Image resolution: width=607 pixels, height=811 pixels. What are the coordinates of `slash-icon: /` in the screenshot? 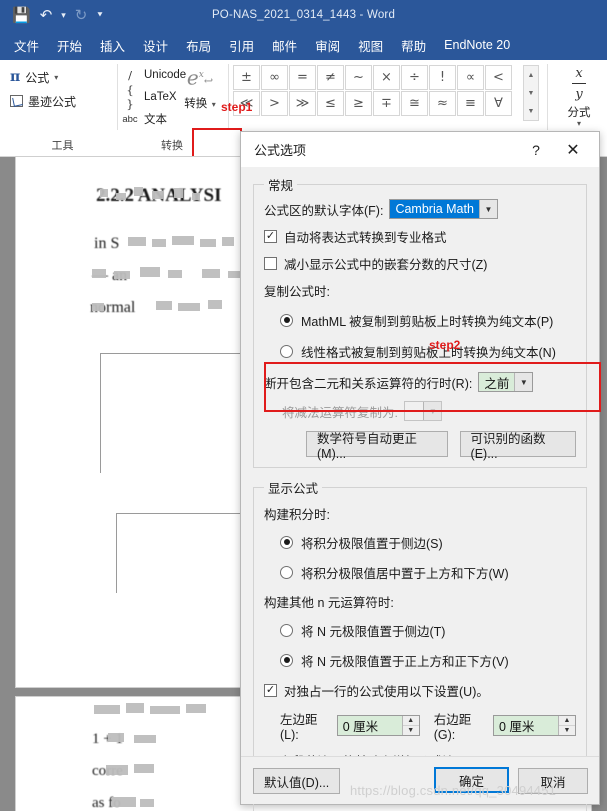 It's located at (130, 75).